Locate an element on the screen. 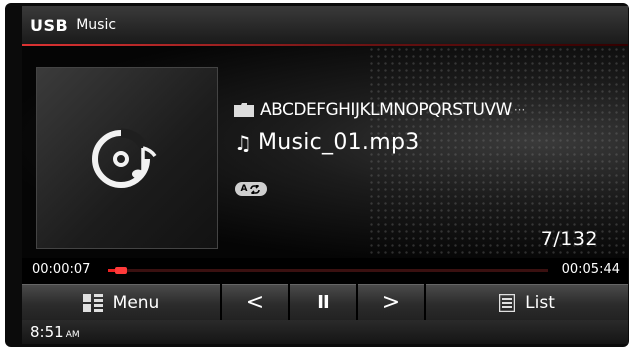  music-disc-icon is located at coordinates (124, 158).